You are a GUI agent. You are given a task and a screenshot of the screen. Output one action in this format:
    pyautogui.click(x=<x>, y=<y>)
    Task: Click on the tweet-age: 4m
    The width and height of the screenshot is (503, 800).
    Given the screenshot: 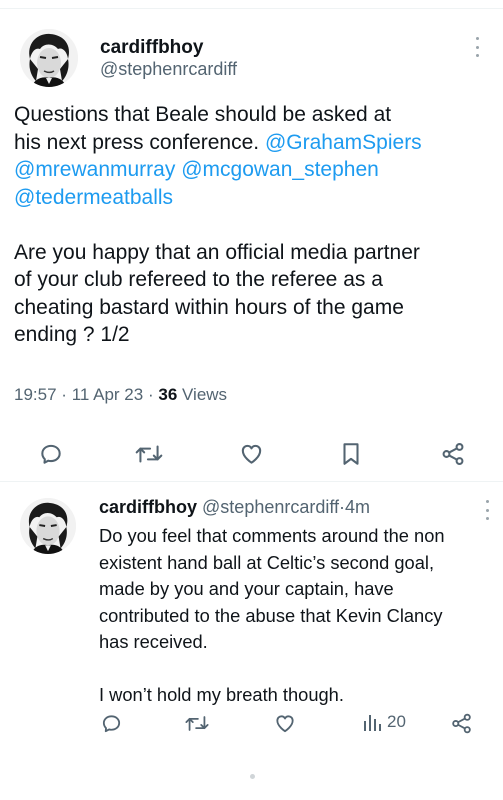 What is the action you would take?
    pyautogui.click(x=357, y=507)
    